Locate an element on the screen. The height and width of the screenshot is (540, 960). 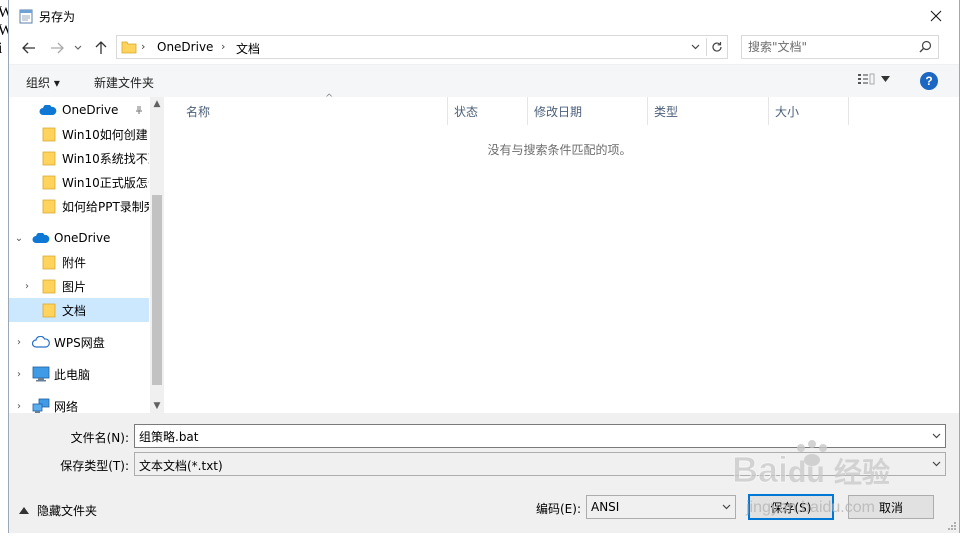
column-header-date-modified: 修改日期 is located at coordinates (588, 111).